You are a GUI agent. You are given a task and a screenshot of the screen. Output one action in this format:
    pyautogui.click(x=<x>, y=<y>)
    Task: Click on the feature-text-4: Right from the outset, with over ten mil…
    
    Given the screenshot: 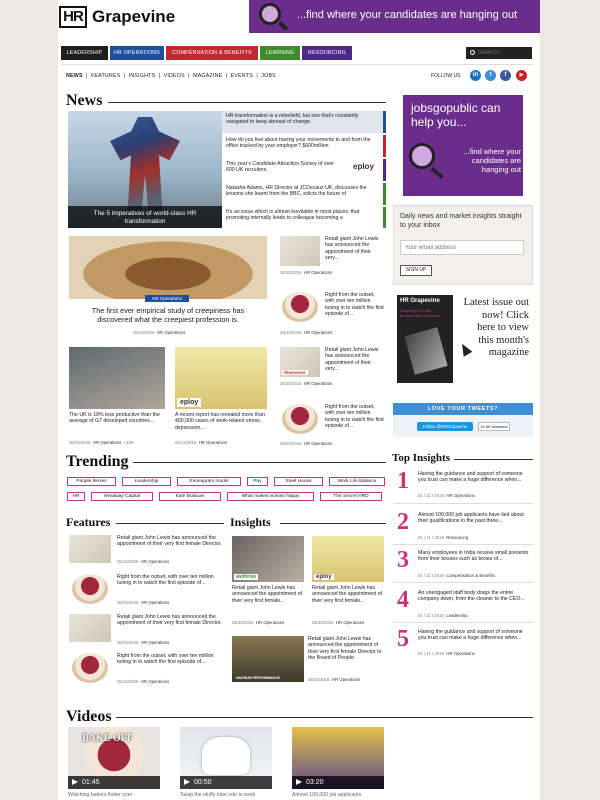 What is the action you would take?
    pyautogui.click(x=169, y=659)
    